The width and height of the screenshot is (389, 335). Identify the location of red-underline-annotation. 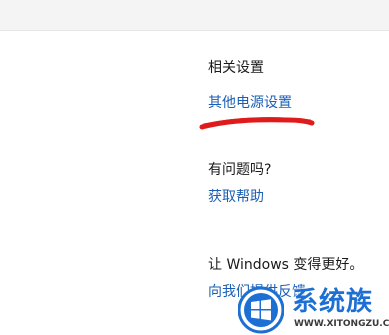
(257, 123).